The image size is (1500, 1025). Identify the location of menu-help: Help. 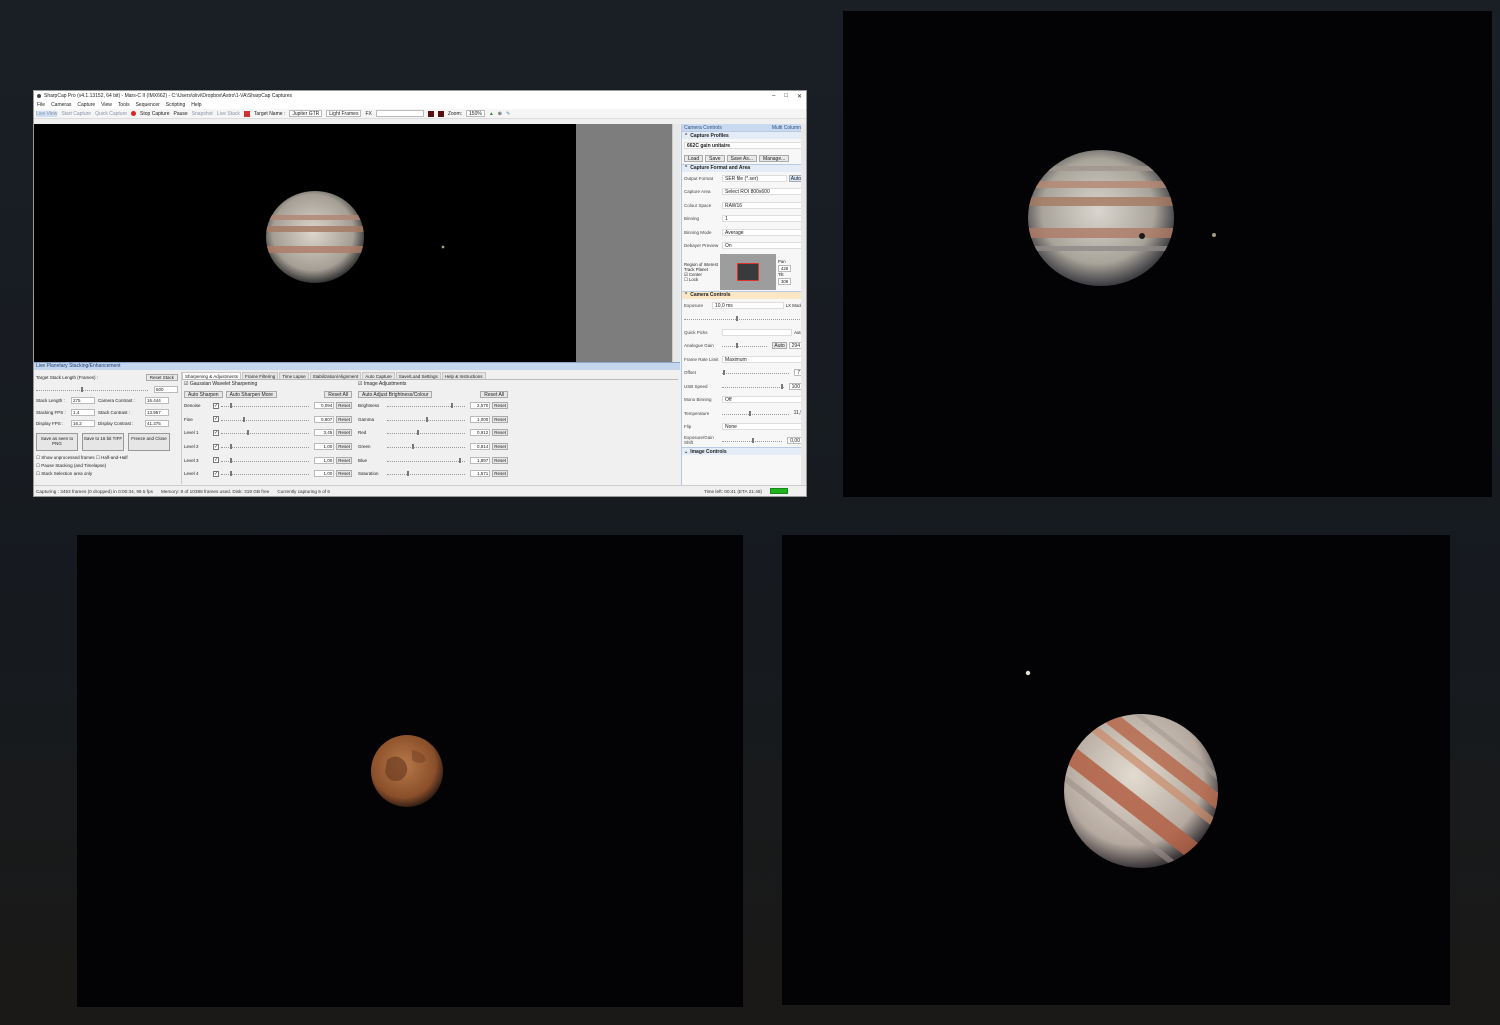
(196, 105).